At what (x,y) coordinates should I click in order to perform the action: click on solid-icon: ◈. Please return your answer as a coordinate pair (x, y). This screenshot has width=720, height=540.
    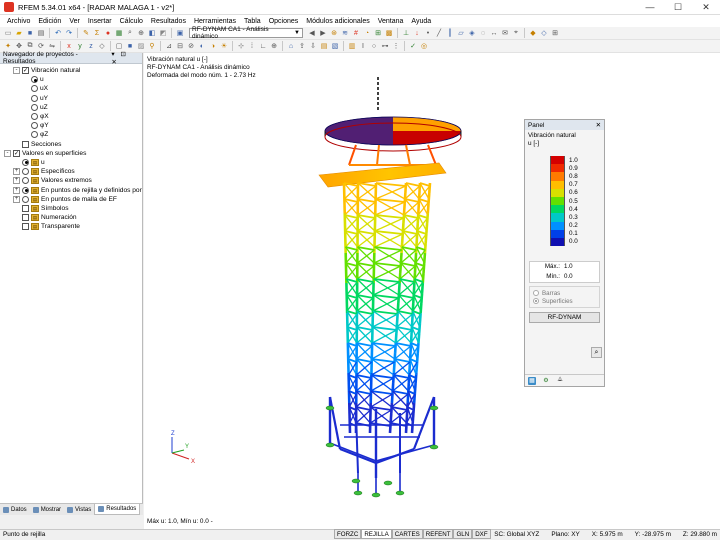
    Looking at the image, I should click on (472, 33).